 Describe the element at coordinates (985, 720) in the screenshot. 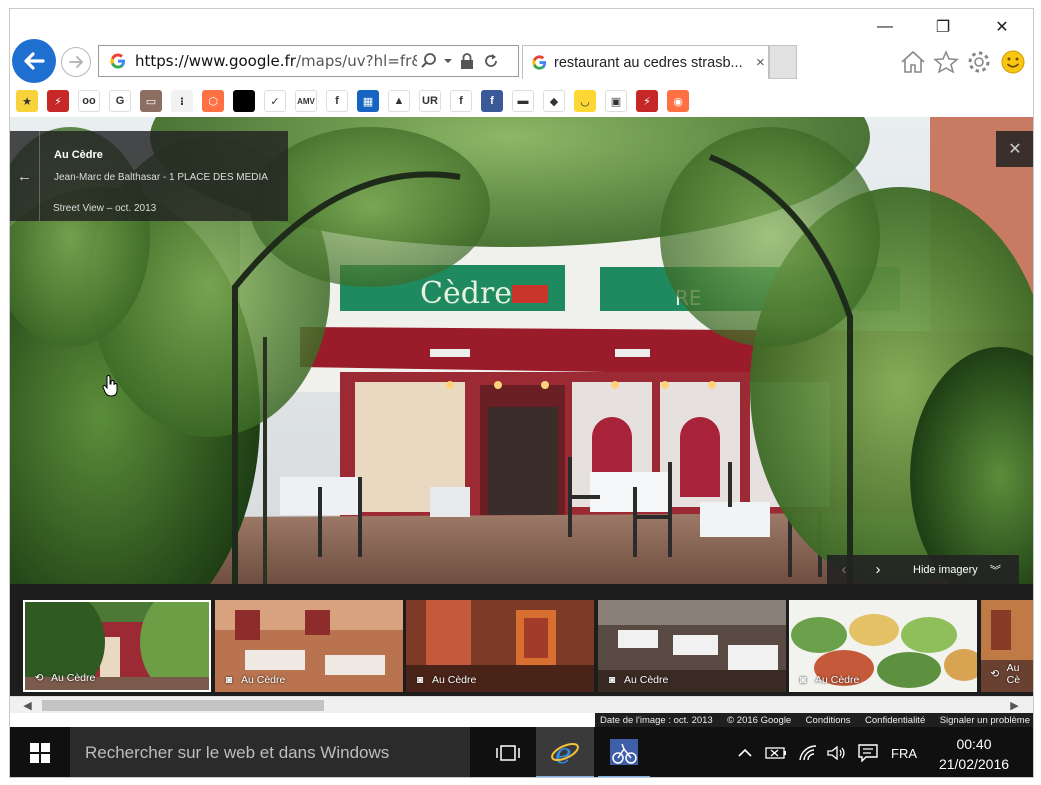

I see `report-problem-link: Signaler un problème` at that location.